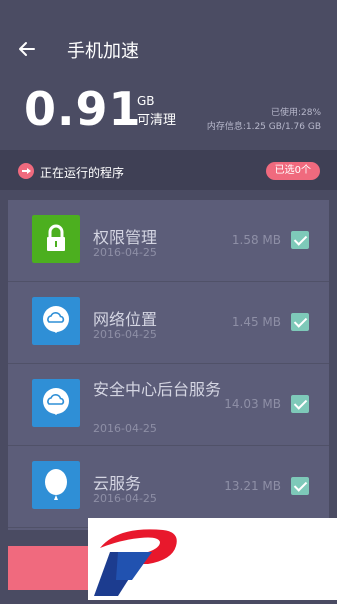  What do you see at coordinates (125, 237) in the screenshot?
I see `app-name: 权限管理` at bounding box center [125, 237].